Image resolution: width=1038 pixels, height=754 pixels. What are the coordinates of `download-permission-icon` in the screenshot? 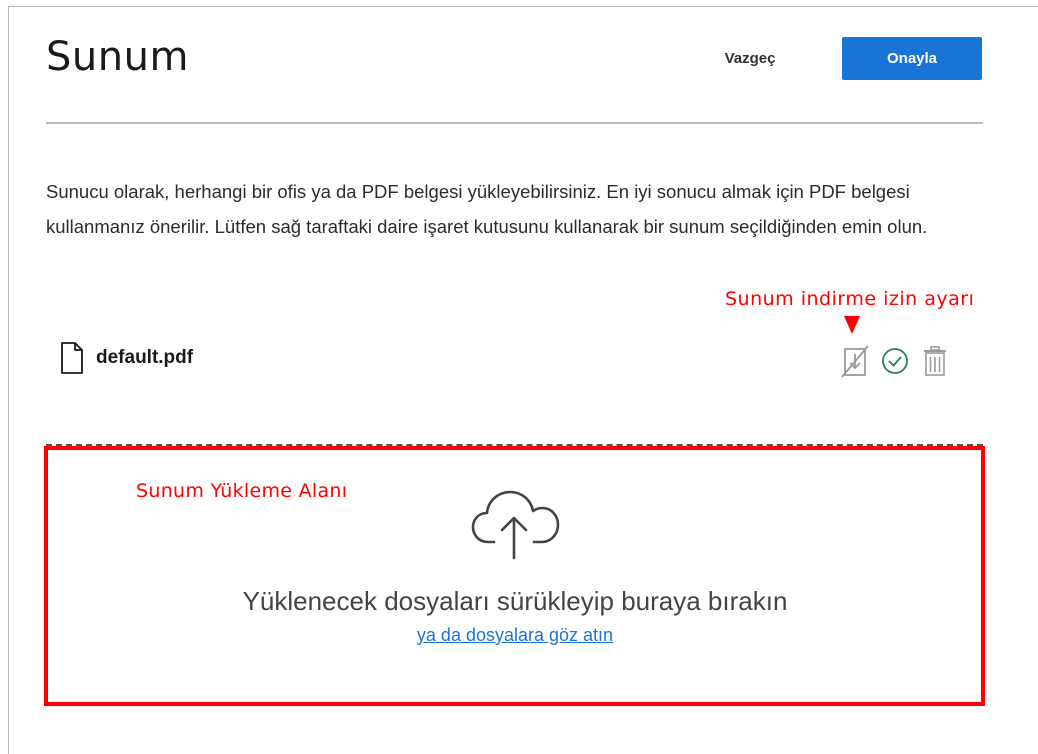 It's located at (855, 361).